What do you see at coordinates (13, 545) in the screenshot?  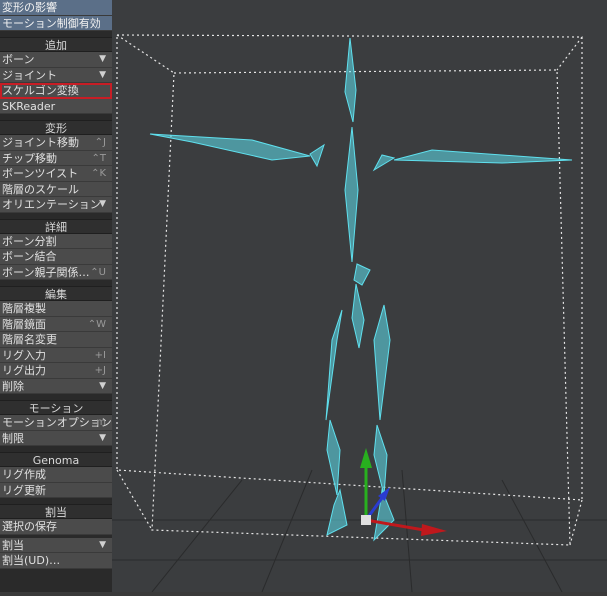 I see `item-label: 割当` at bounding box center [13, 545].